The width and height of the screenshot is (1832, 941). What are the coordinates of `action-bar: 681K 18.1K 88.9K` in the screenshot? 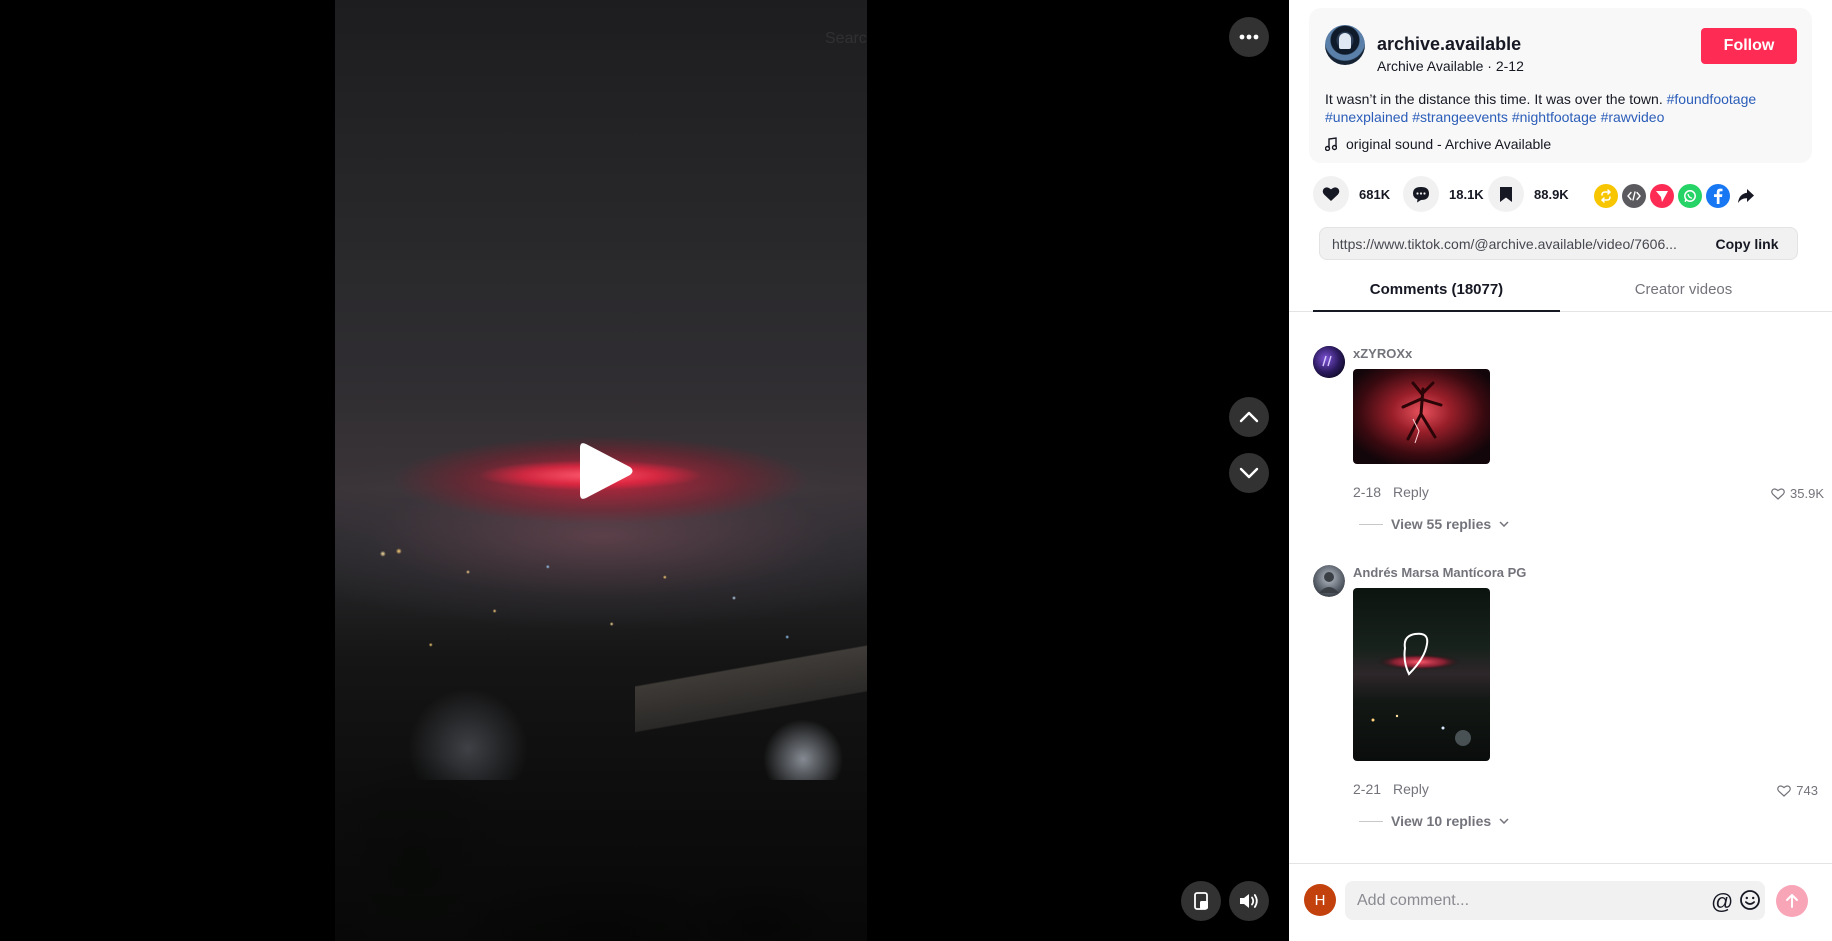 It's located at (1560, 194).